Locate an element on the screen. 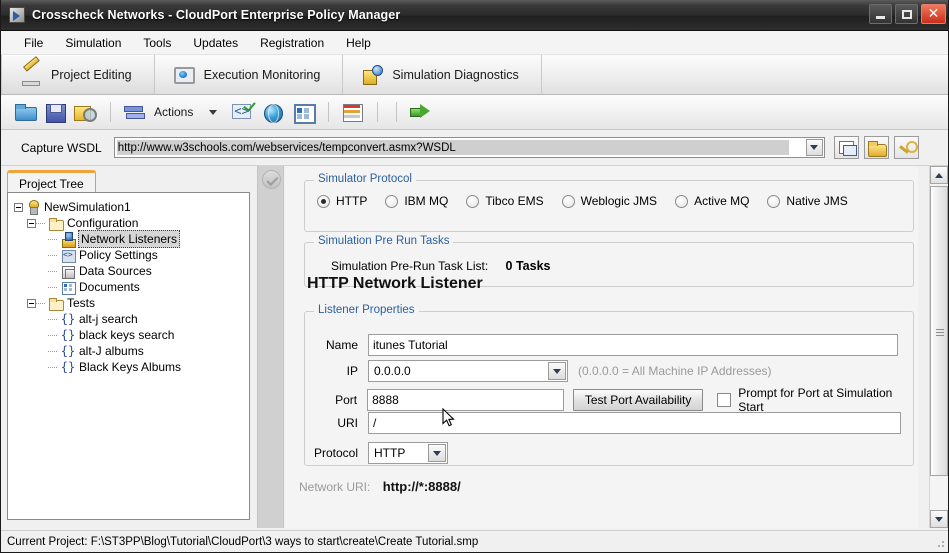  tree-node-network-listeners: Network Listeners is located at coordinates (131, 239).